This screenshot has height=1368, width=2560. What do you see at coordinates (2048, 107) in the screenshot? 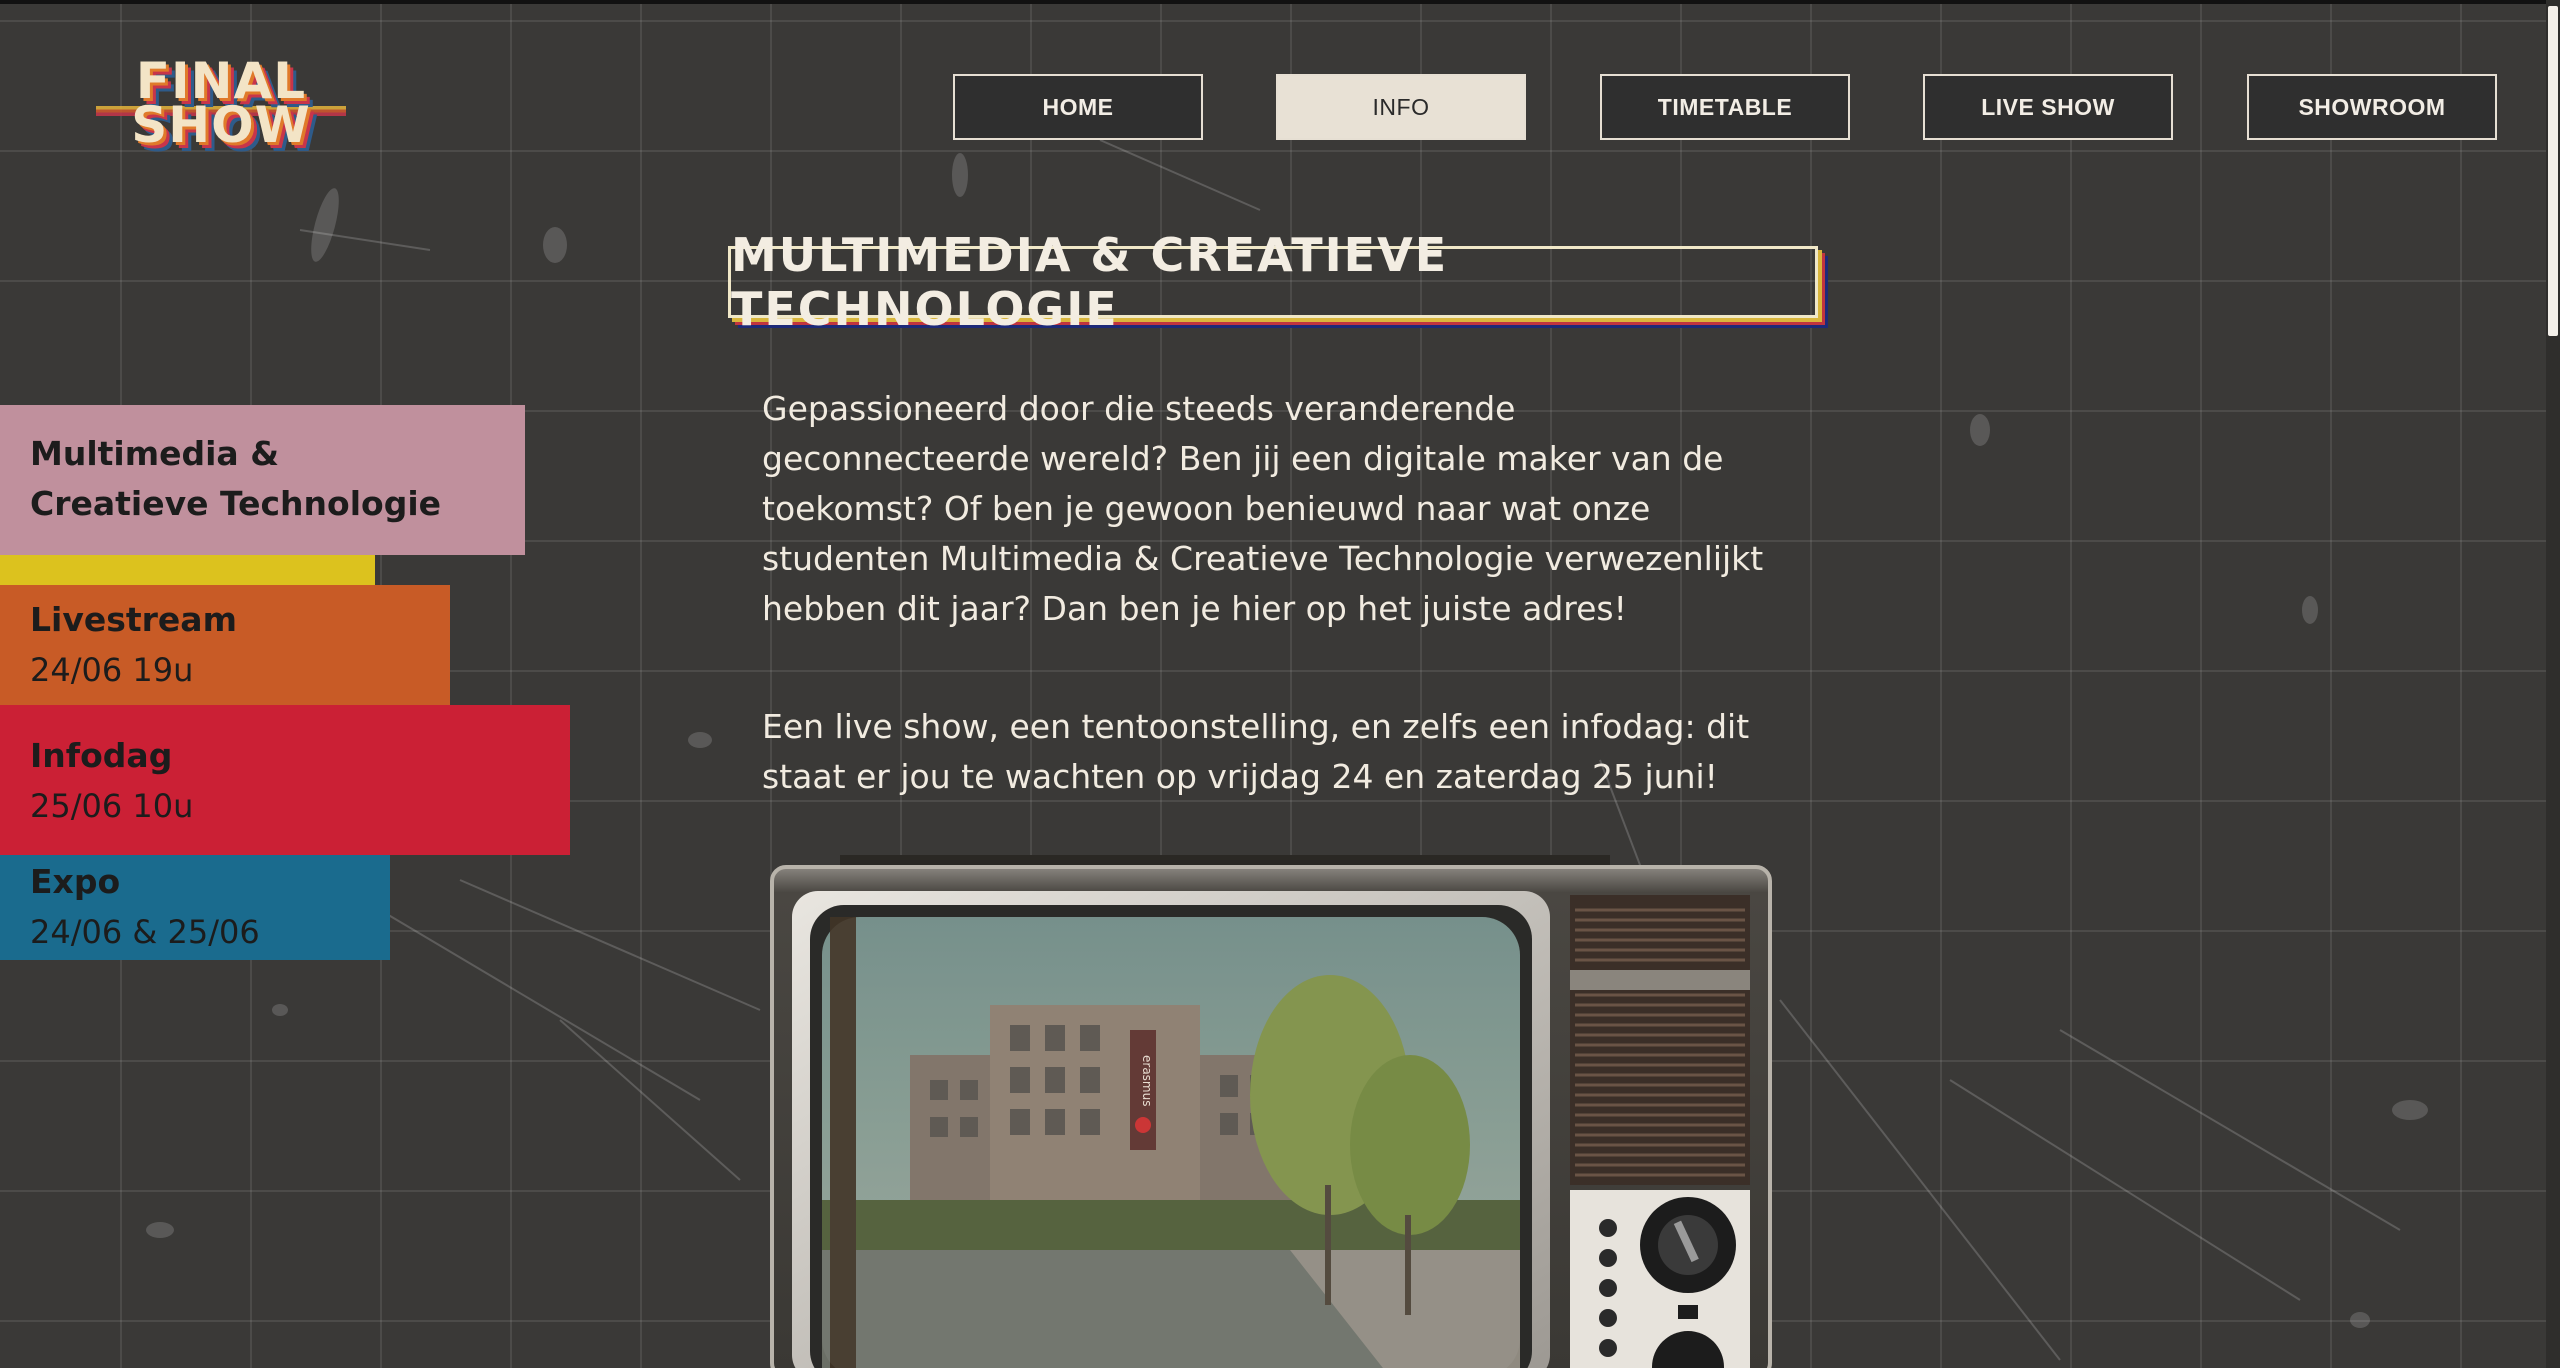
I see `nav-live-show-button: LIVE SHOW` at bounding box center [2048, 107].